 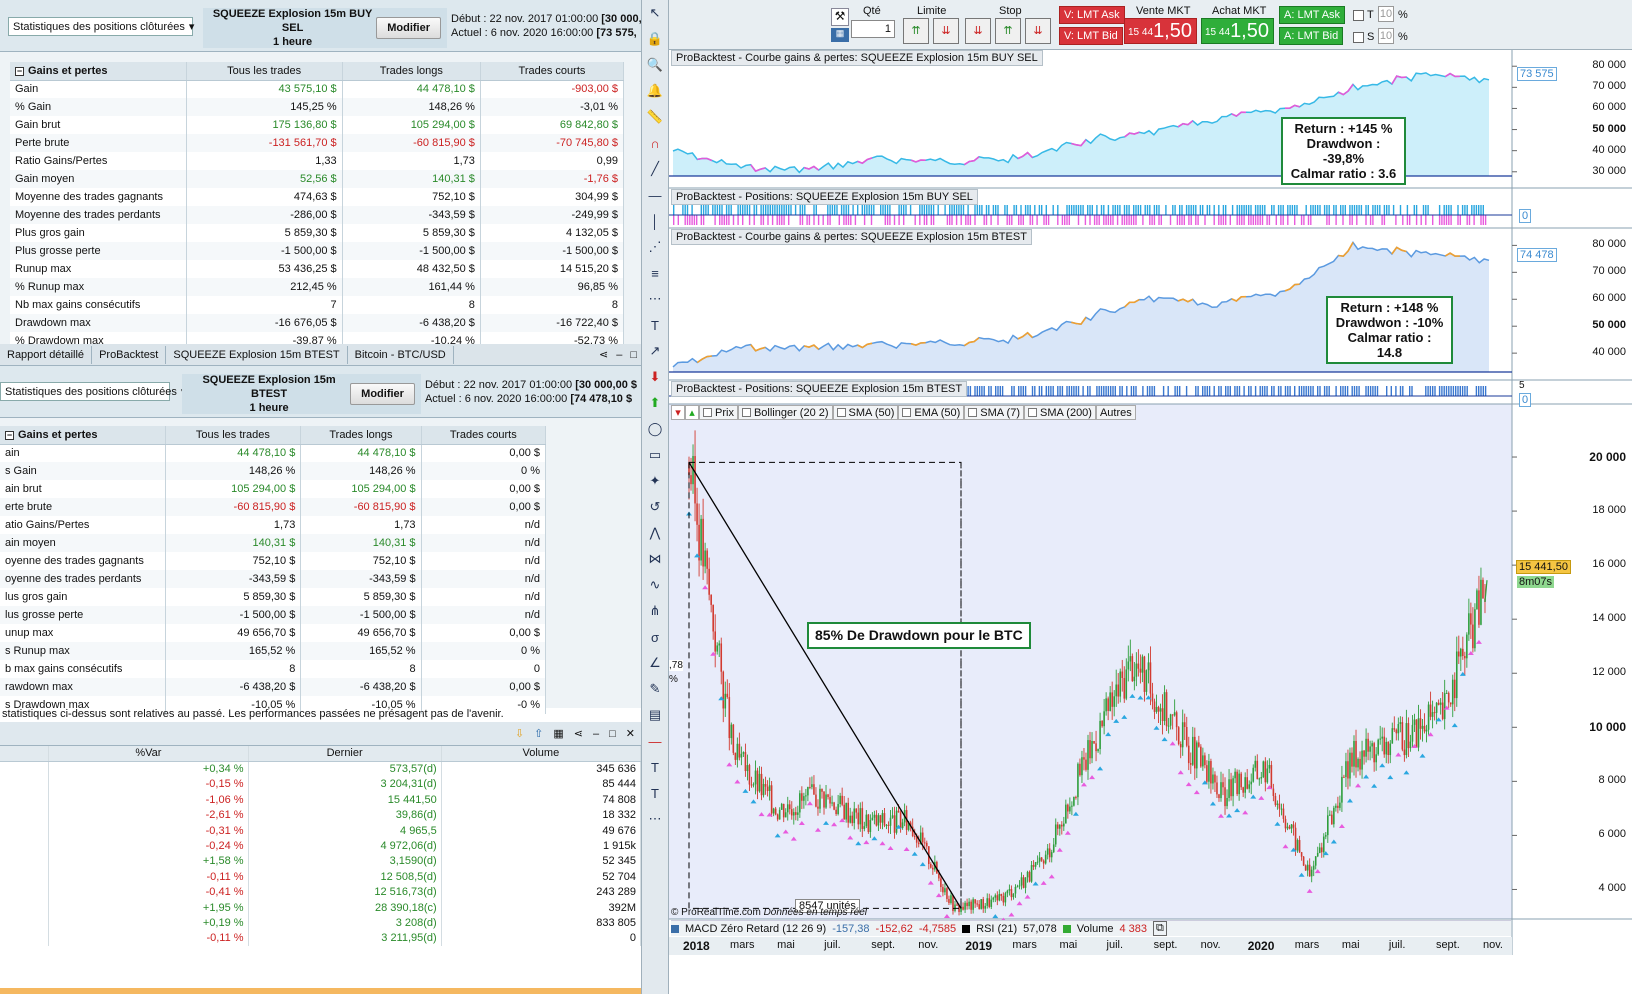 What do you see at coordinates (538, 733) in the screenshot?
I see `sort-up-icon: ⇧` at bounding box center [538, 733].